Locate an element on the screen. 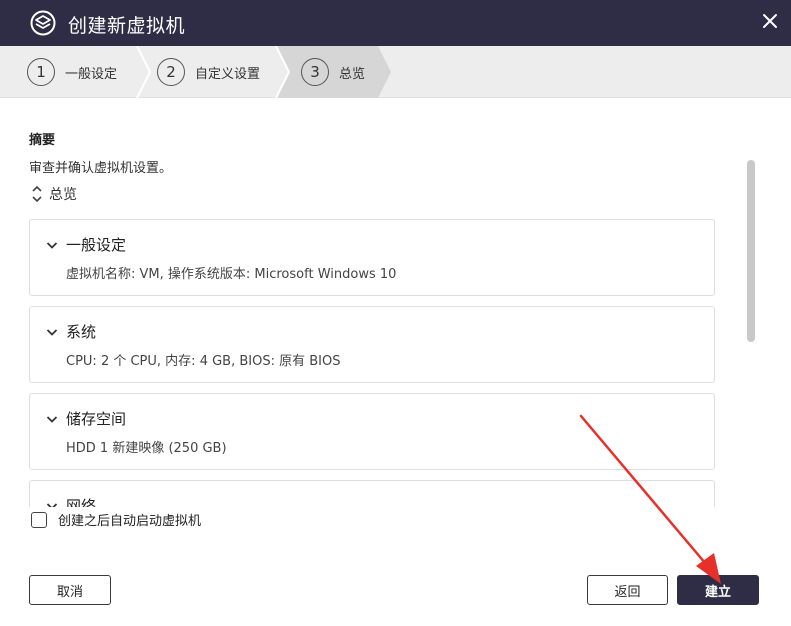 This screenshot has height=626, width=791. autostart-label: 创建之后自动启动虚拟机 is located at coordinates (130, 521).